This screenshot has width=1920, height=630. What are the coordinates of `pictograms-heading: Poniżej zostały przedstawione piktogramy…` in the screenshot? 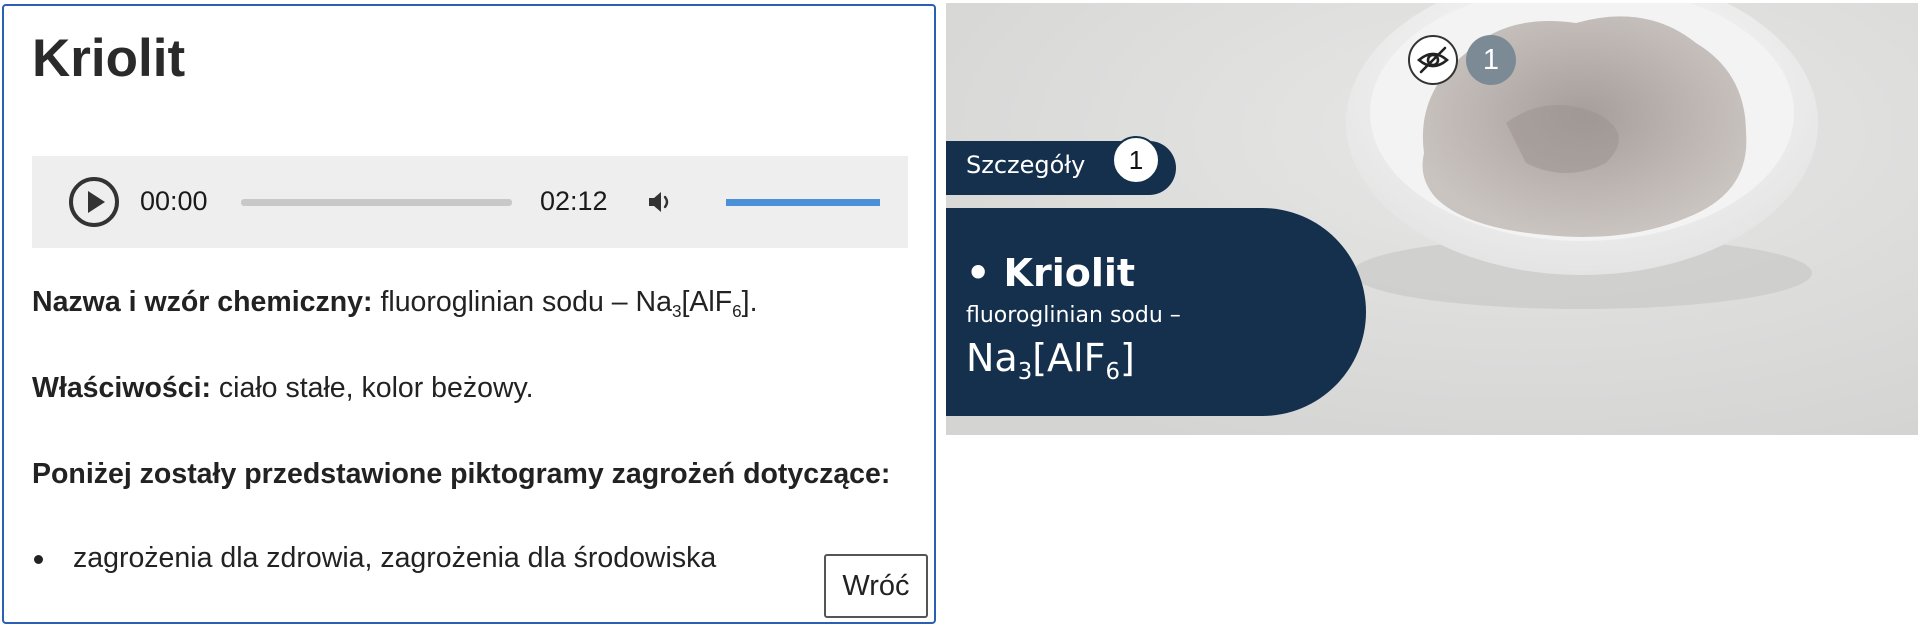 It's located at (461, 474).